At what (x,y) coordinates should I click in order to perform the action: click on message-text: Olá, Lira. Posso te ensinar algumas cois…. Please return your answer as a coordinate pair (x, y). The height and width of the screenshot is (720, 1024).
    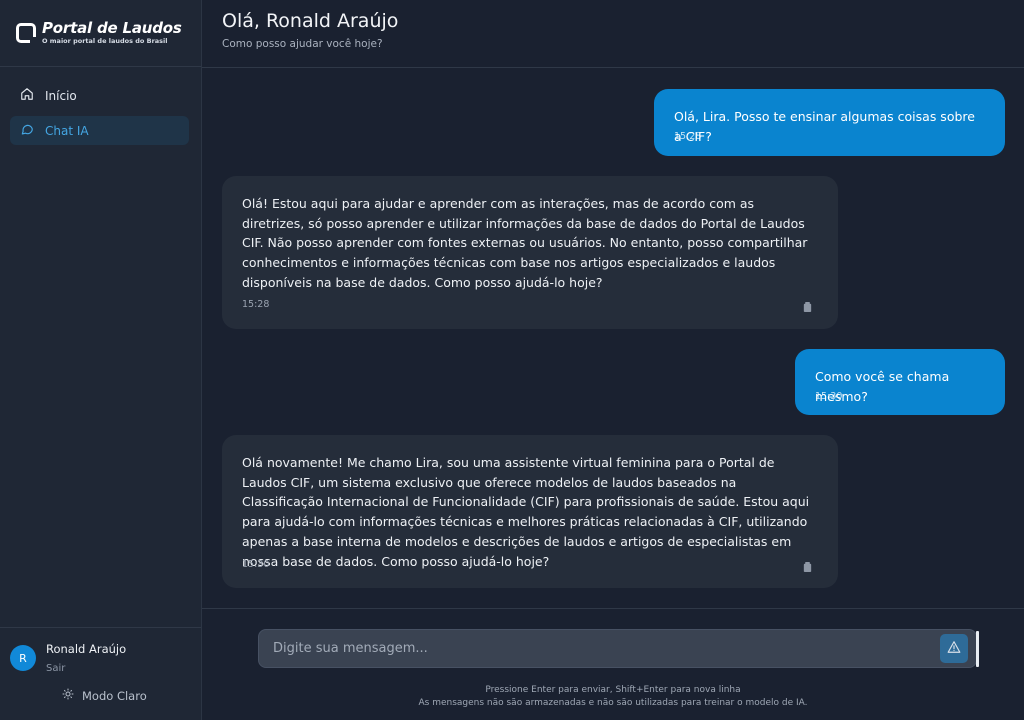
    Looking at the image, I should click on (824, 126).